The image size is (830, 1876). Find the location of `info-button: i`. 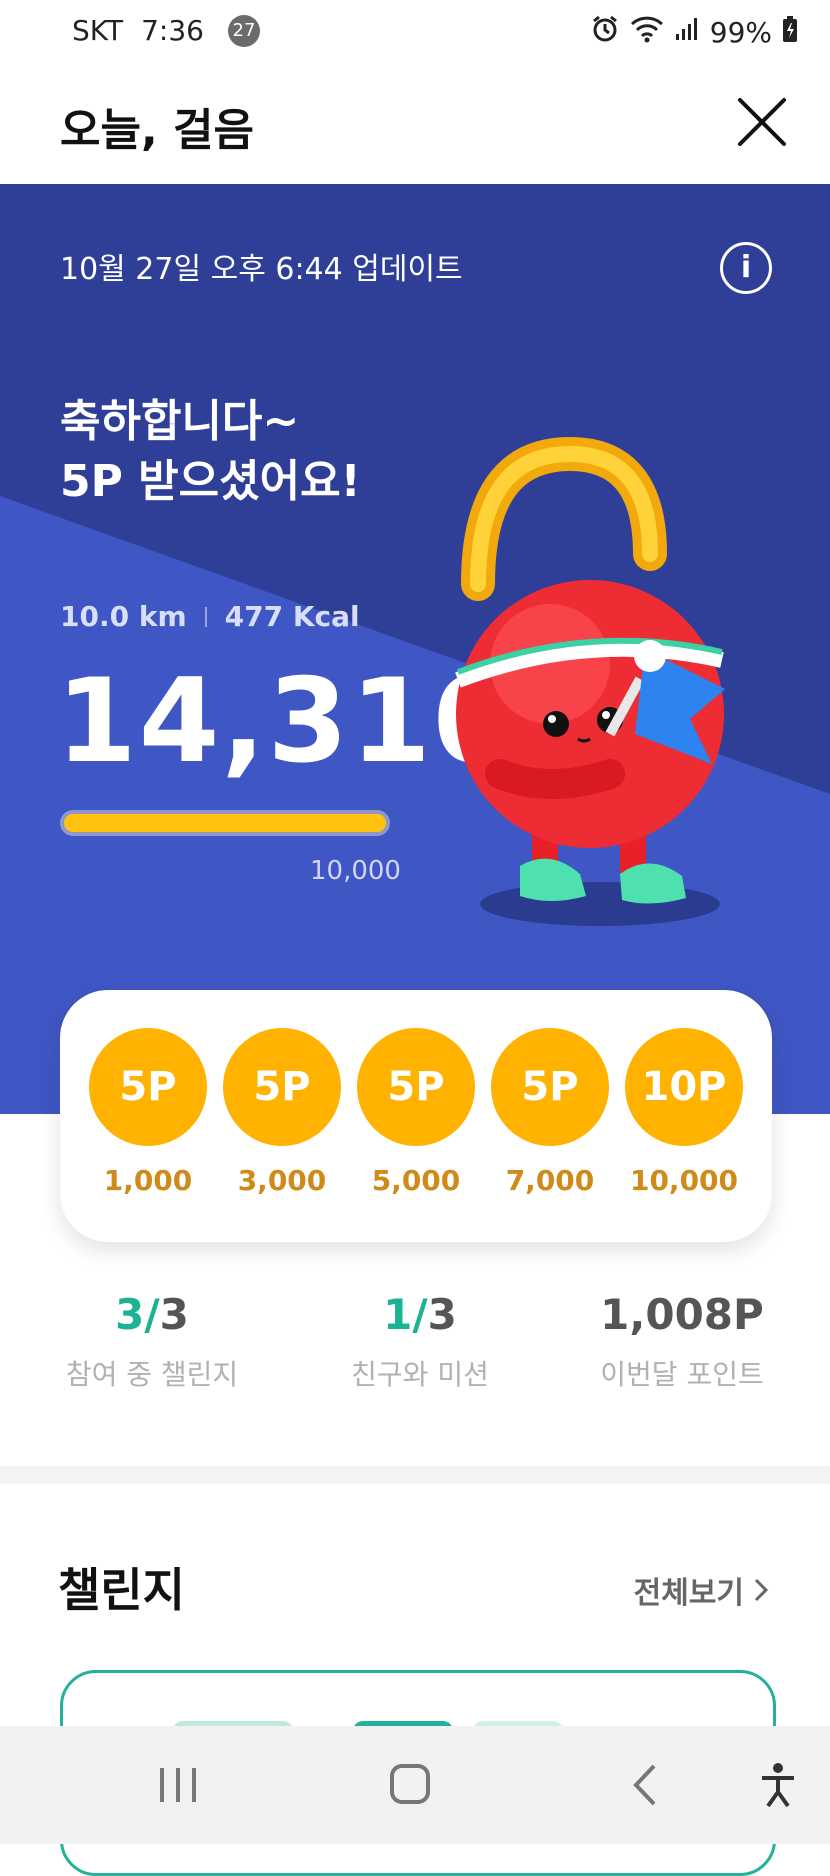

info-button: i is located at coordinates (746, 268).